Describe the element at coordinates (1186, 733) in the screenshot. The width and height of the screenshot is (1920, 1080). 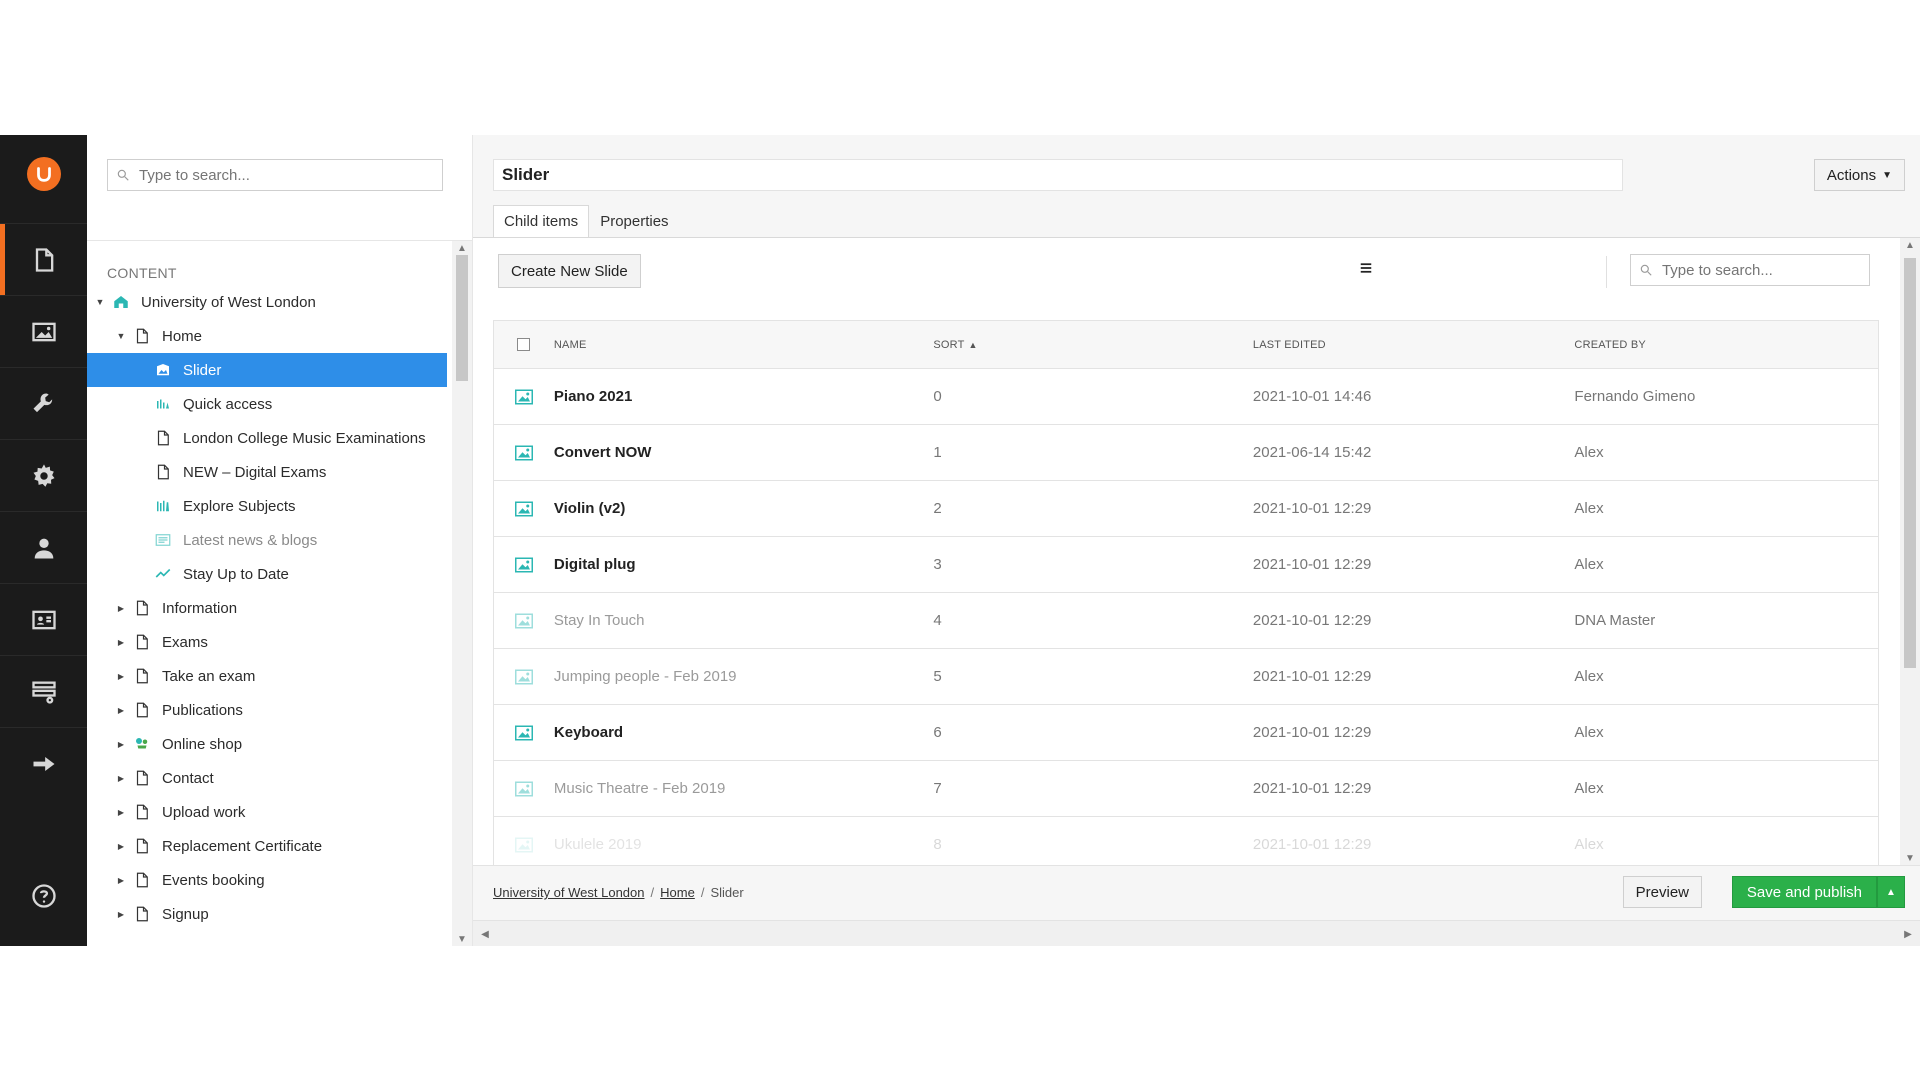
I see `table-row: Keyboard 6 2021-10-01 12:29 Alex` at that location.